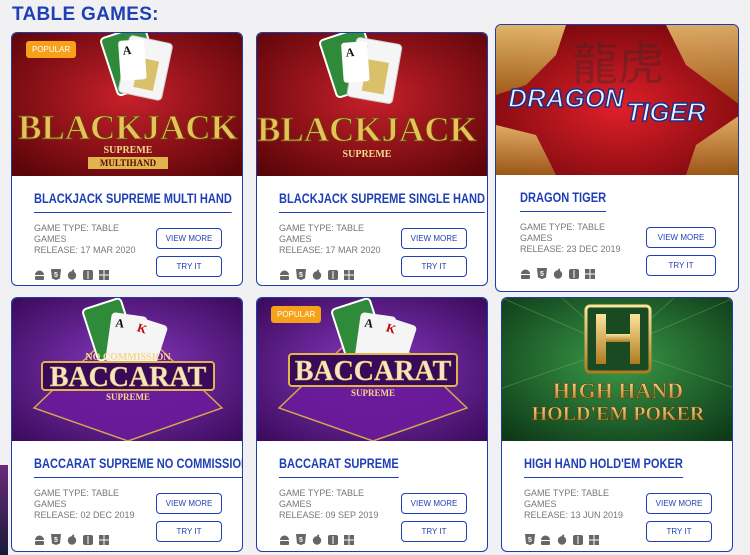  Describe the element at coordinates (618, 390) in the screenshot. I see `game-logo-text: HIGH HAND` at that location.